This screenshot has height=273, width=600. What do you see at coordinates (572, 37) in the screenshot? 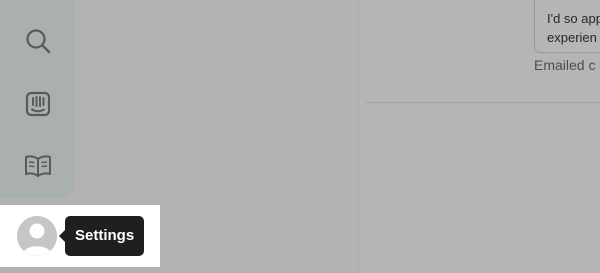
I see `message-line: experien` at bounding box center [572, 37].